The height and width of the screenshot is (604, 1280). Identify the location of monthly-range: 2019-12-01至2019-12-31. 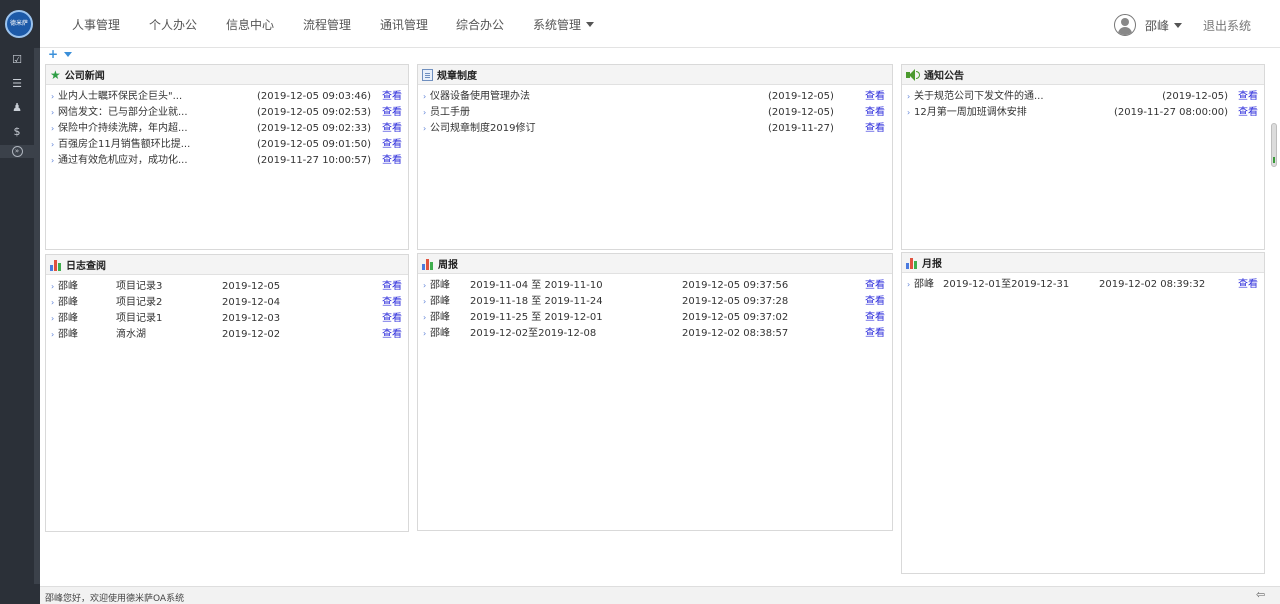
(1006, 284).